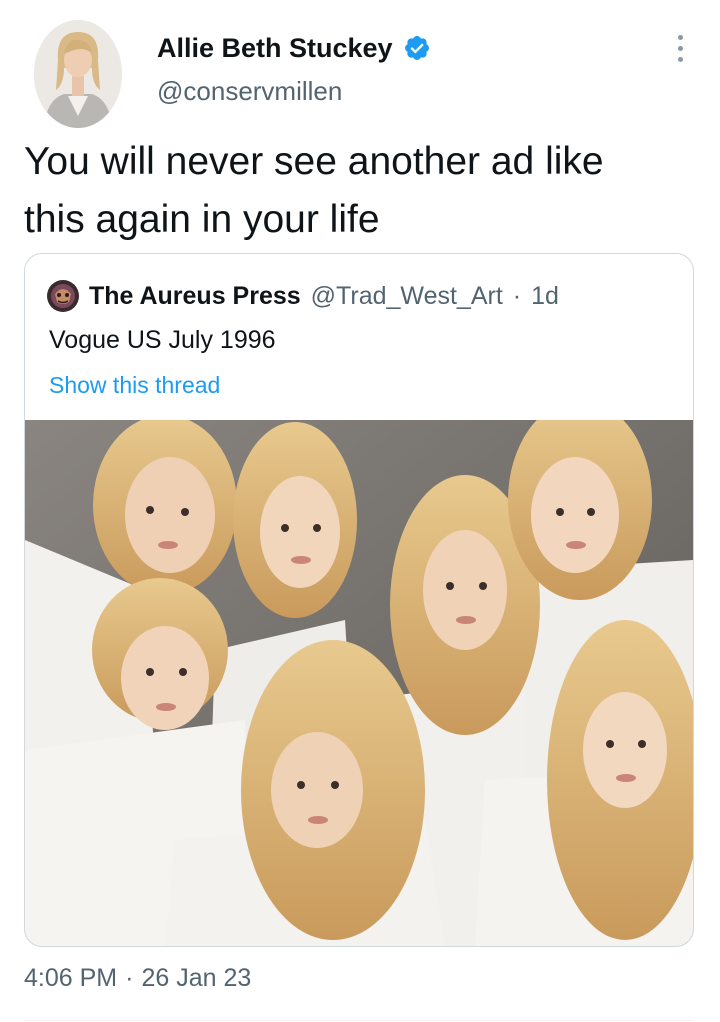  Describe the element at coordinates (314, 161) in the screenshot. I see `tweet-text-line-1: You will never see another ad like` at that location.